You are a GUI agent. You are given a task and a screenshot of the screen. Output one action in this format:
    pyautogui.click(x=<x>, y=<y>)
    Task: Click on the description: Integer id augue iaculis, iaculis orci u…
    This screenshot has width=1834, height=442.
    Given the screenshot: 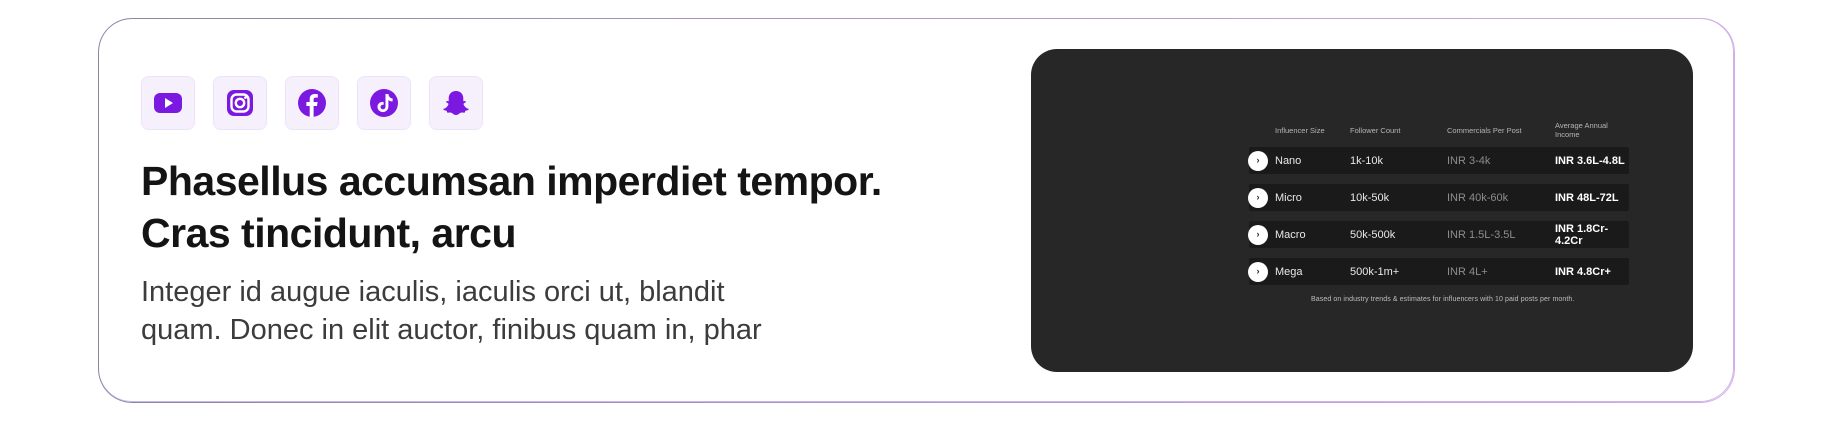 What is the action you would take?
    pyautogui.click(x=521, y=311)
    